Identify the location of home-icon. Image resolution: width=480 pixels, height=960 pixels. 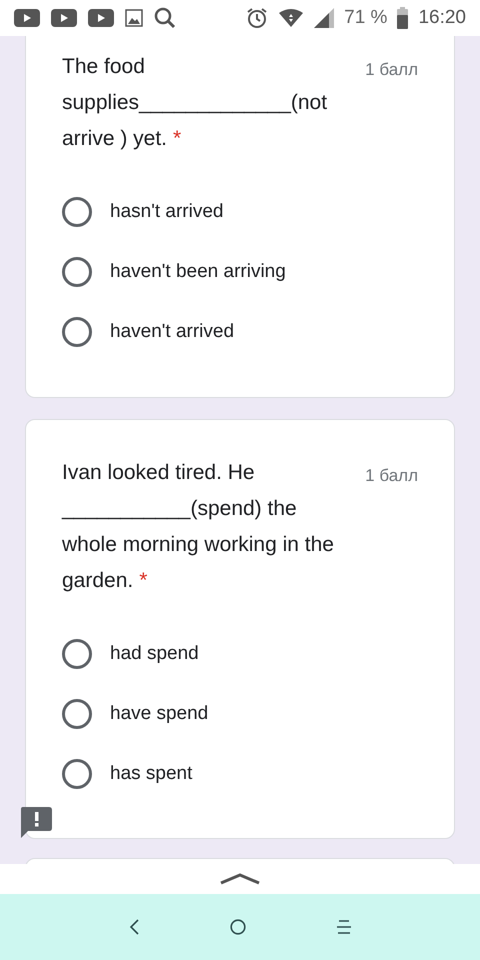
(238, 927).